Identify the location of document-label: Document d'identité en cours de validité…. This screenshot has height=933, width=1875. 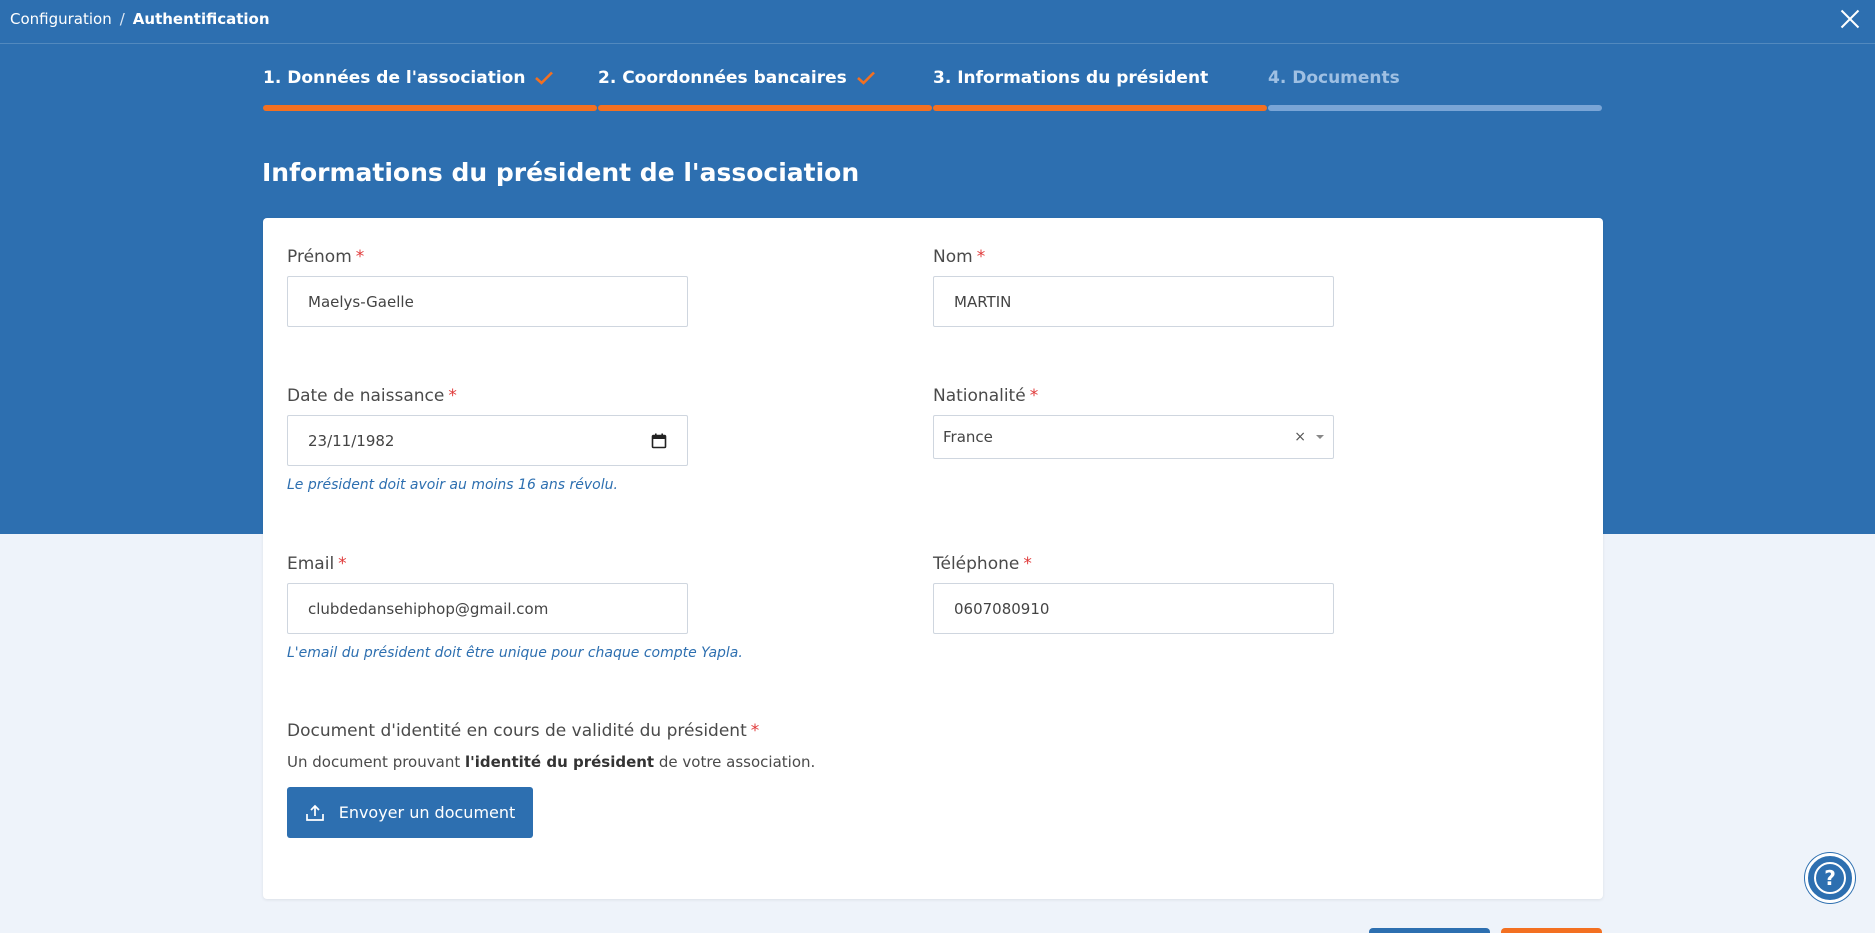
(517, 731).